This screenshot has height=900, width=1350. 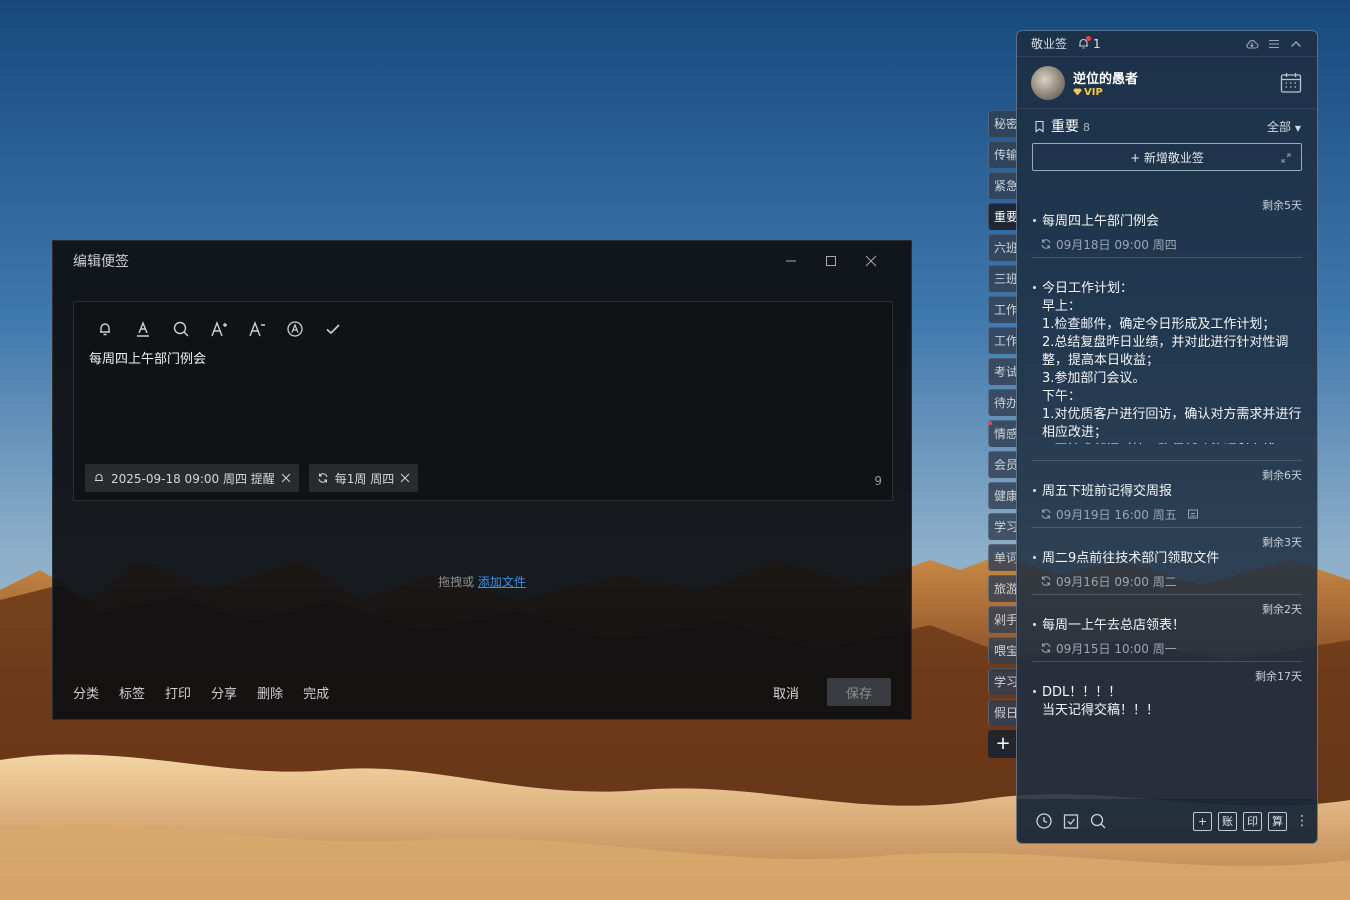 I want to click on tab-class-six: 六班, so click(x=1003, y=247).